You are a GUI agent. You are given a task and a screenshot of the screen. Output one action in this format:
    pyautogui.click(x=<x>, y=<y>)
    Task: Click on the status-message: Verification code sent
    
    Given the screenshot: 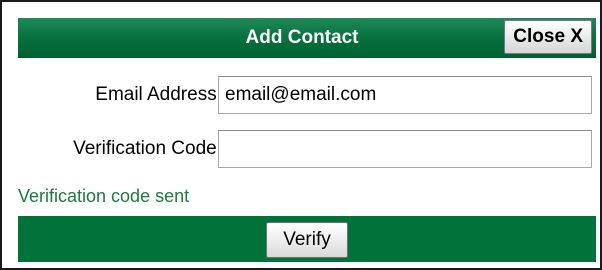 What is the action you would take?
    pyautogui.click(x=104, y=196)
    